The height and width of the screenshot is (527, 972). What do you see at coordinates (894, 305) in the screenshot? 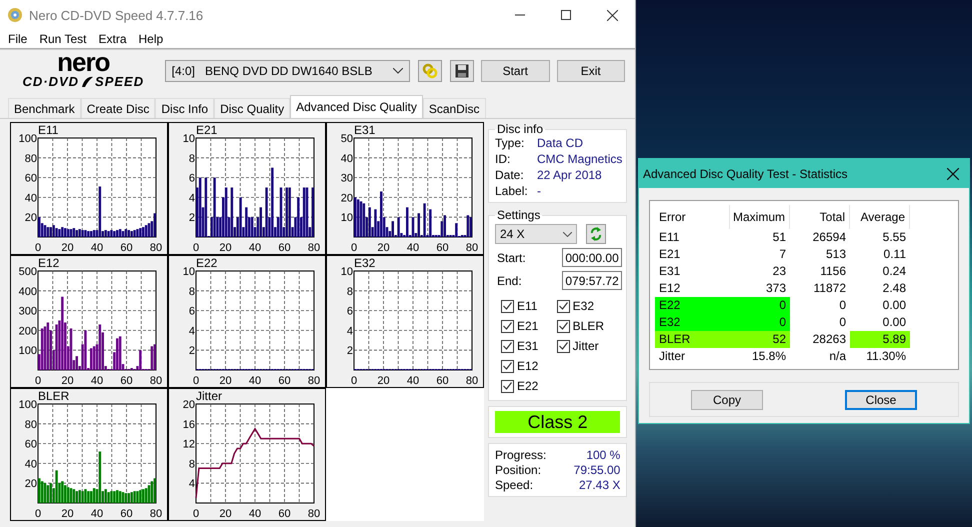
I see `table-cell-text: 0.00` at bounding box center [894, 305].